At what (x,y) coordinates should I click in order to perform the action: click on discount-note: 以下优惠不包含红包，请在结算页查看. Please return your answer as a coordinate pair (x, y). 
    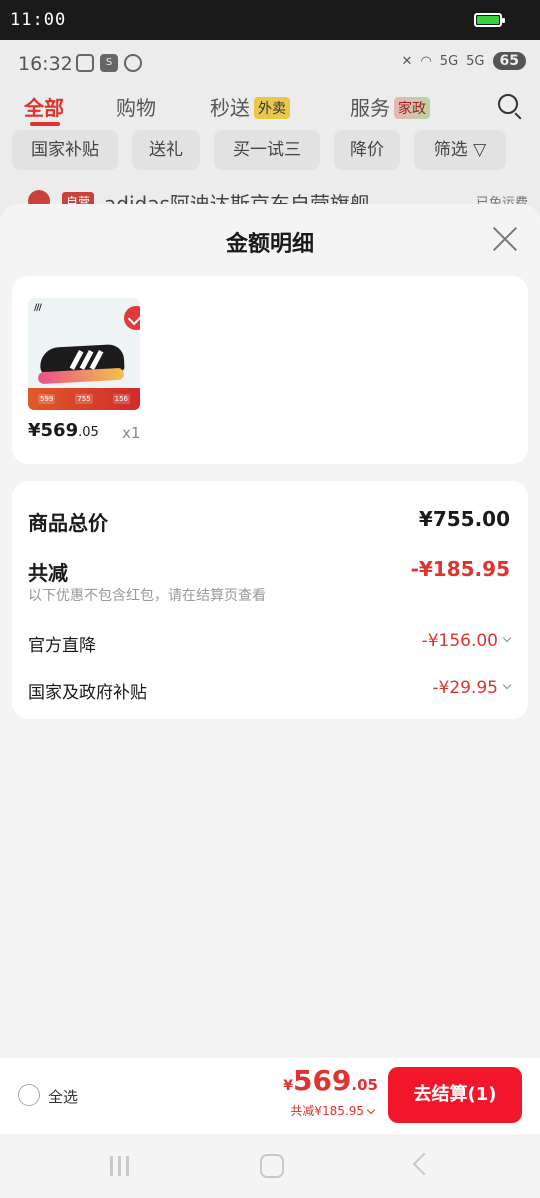
    Looking at the image, I should click on (147, 596).